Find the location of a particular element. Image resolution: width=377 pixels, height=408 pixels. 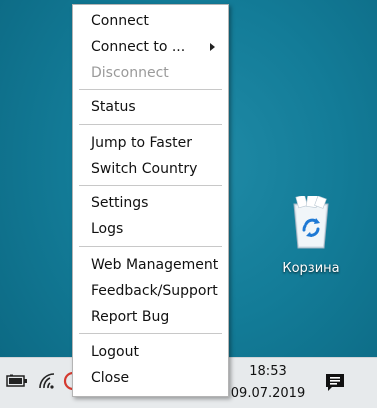

wifi-icon is located at coordinates (47, 381).